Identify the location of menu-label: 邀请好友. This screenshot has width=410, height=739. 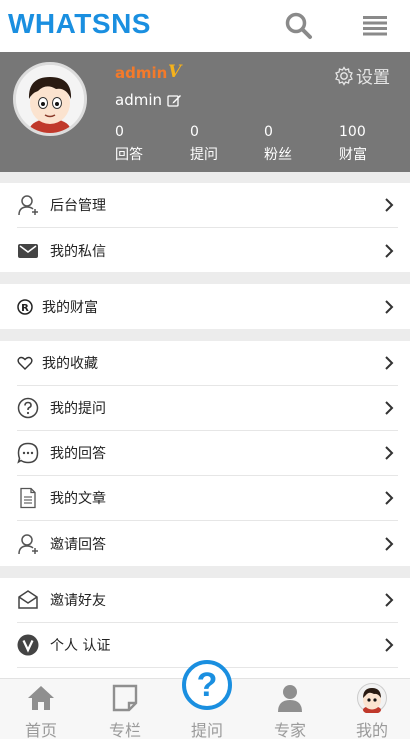
(78, 601).